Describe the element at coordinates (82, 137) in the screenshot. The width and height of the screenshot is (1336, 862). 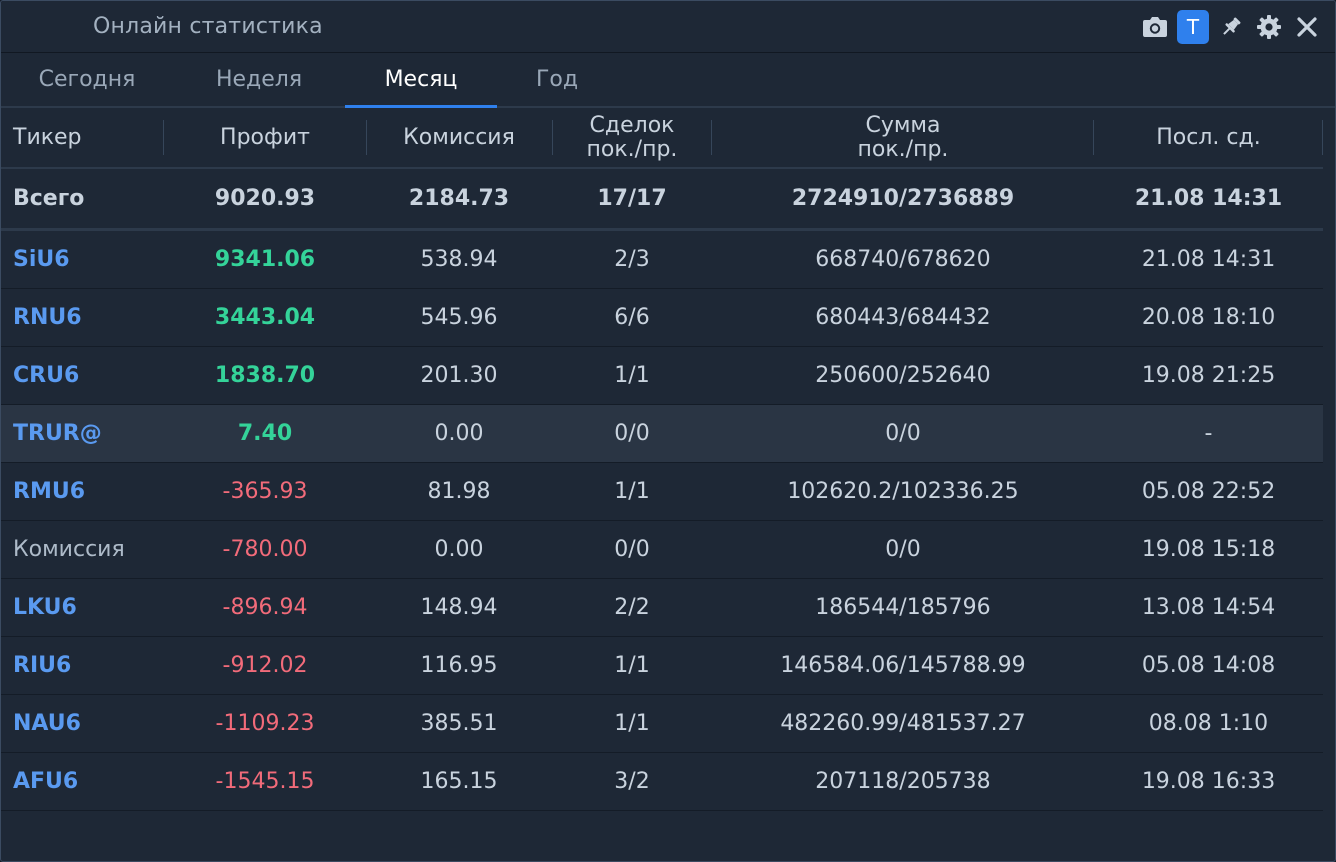
I see `column-header-ticker: Тикер` at that location.